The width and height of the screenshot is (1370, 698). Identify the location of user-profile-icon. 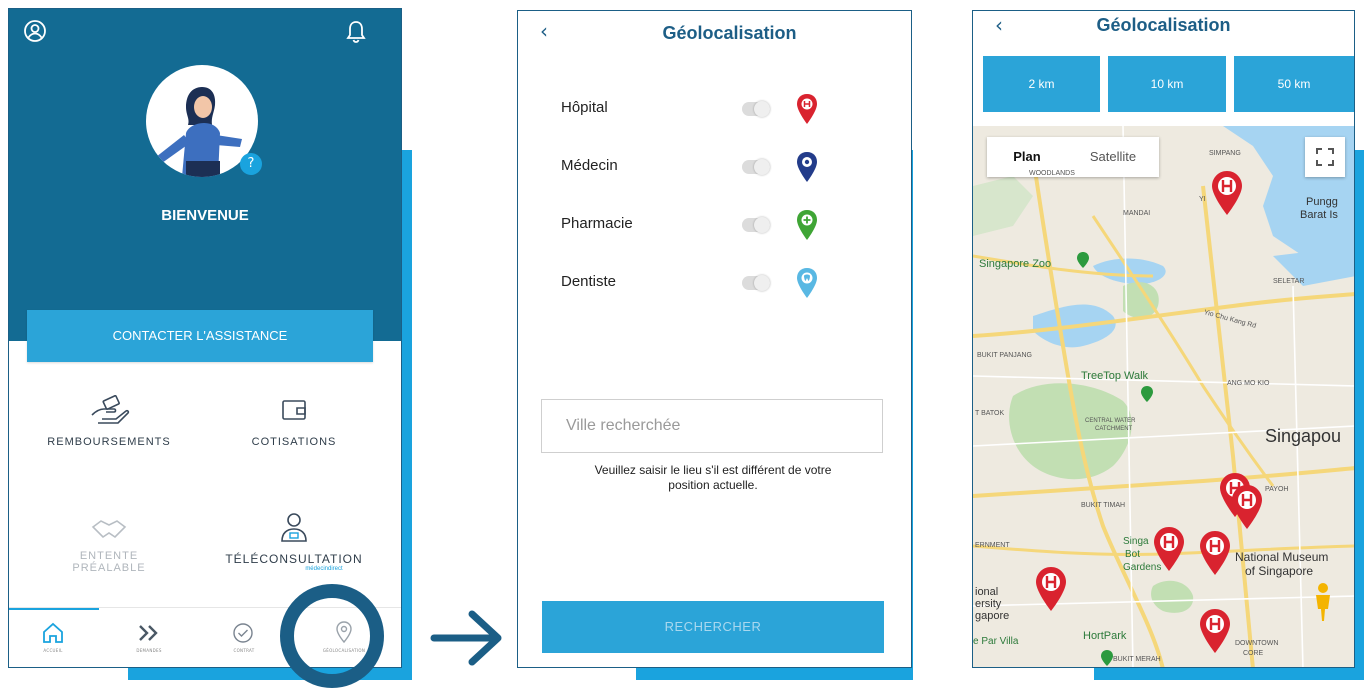
(35, 33).